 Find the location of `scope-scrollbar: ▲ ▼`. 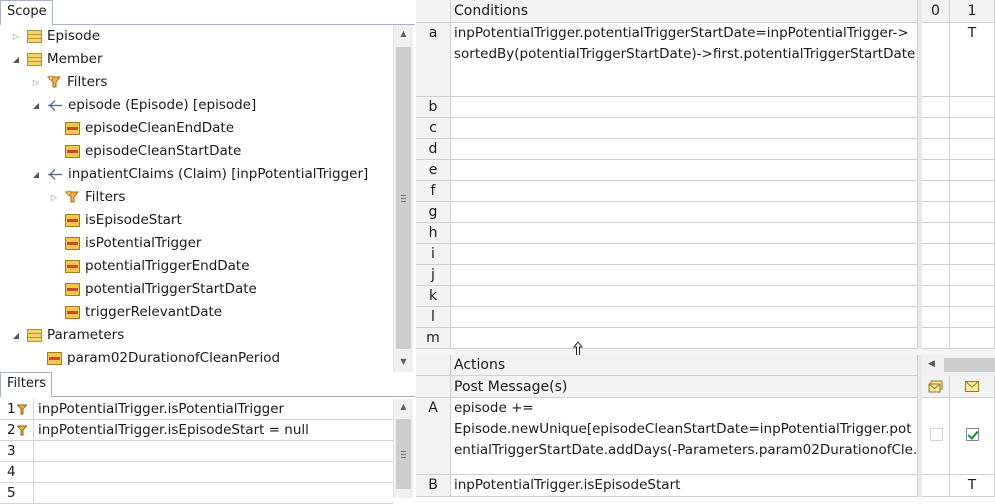

scope-scrollbar: ▲ ▼ is located at coordinates (403, 198).